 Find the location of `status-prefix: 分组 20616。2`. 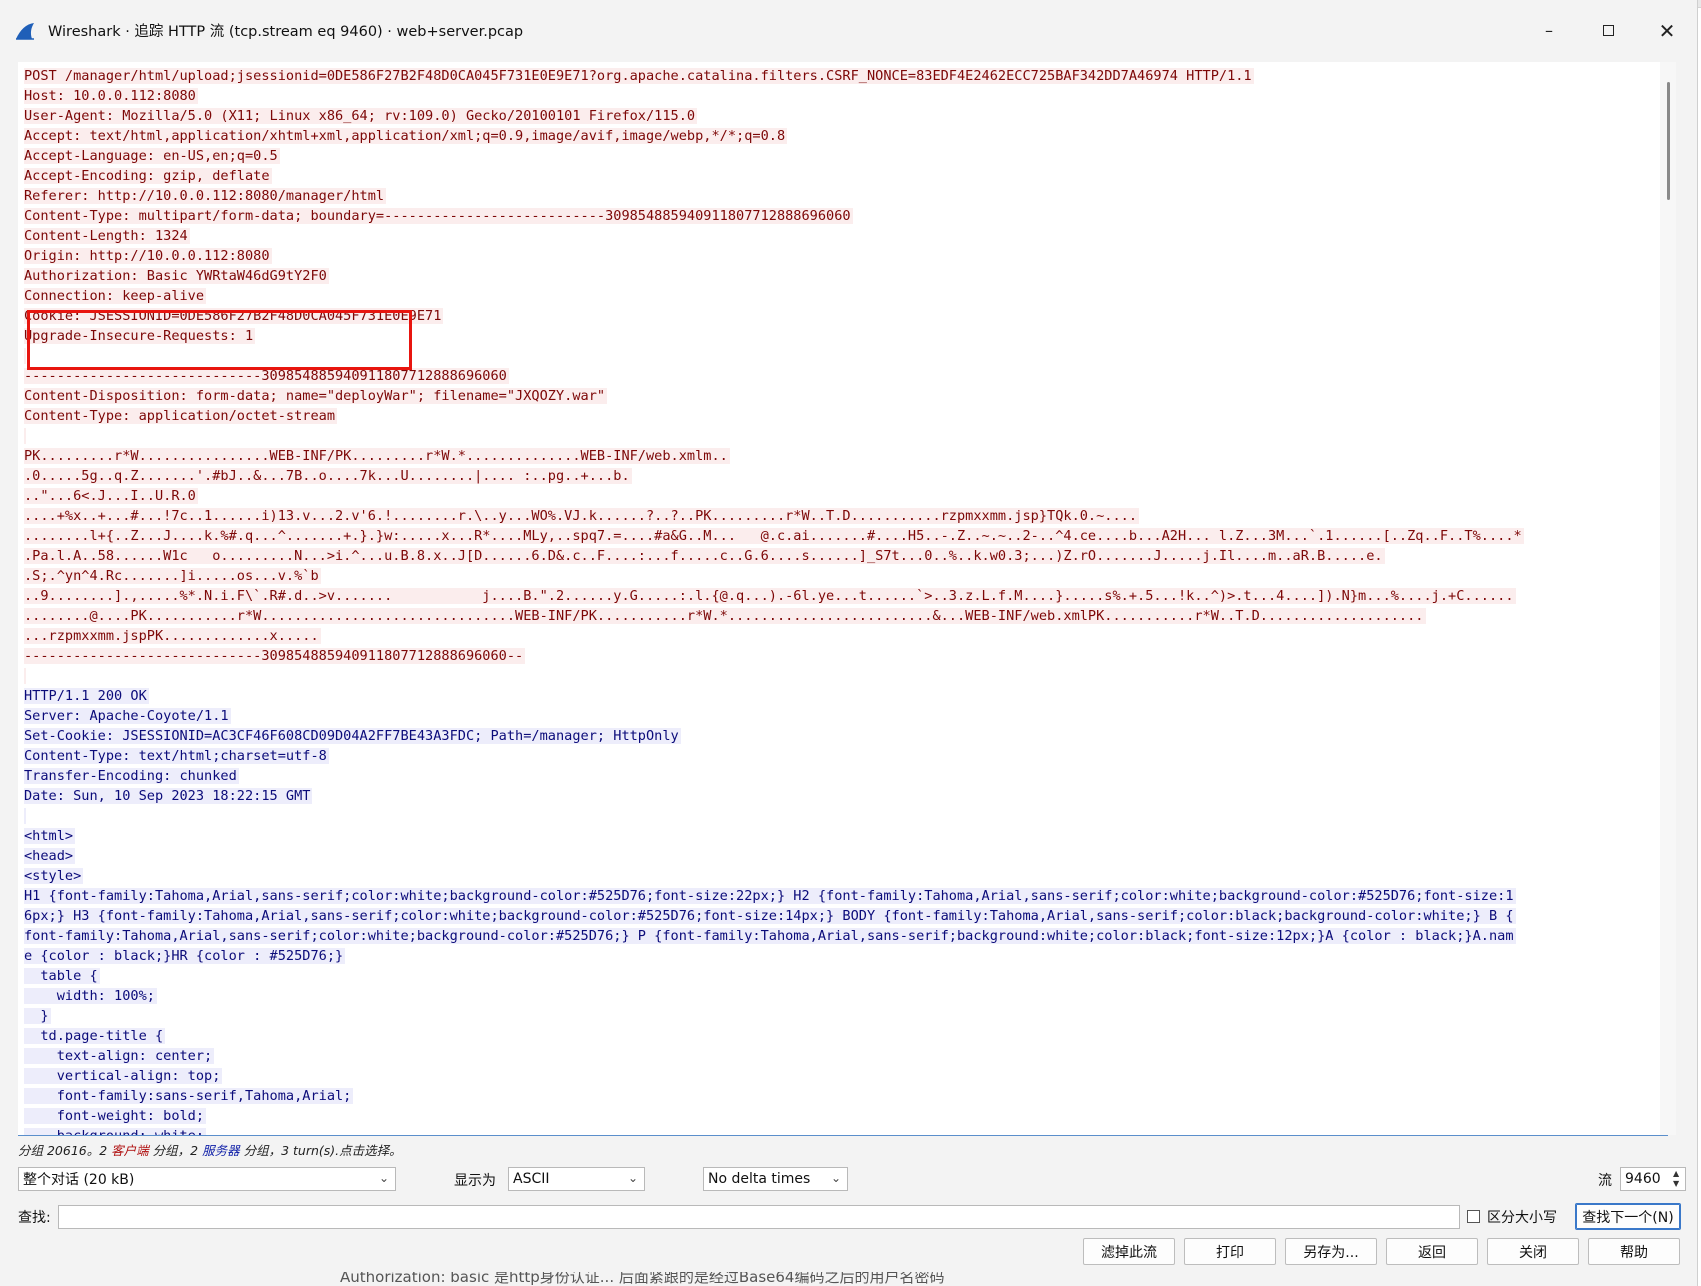

status-prefix: 分组 20616。2 is located at coordinates (65, 1150).